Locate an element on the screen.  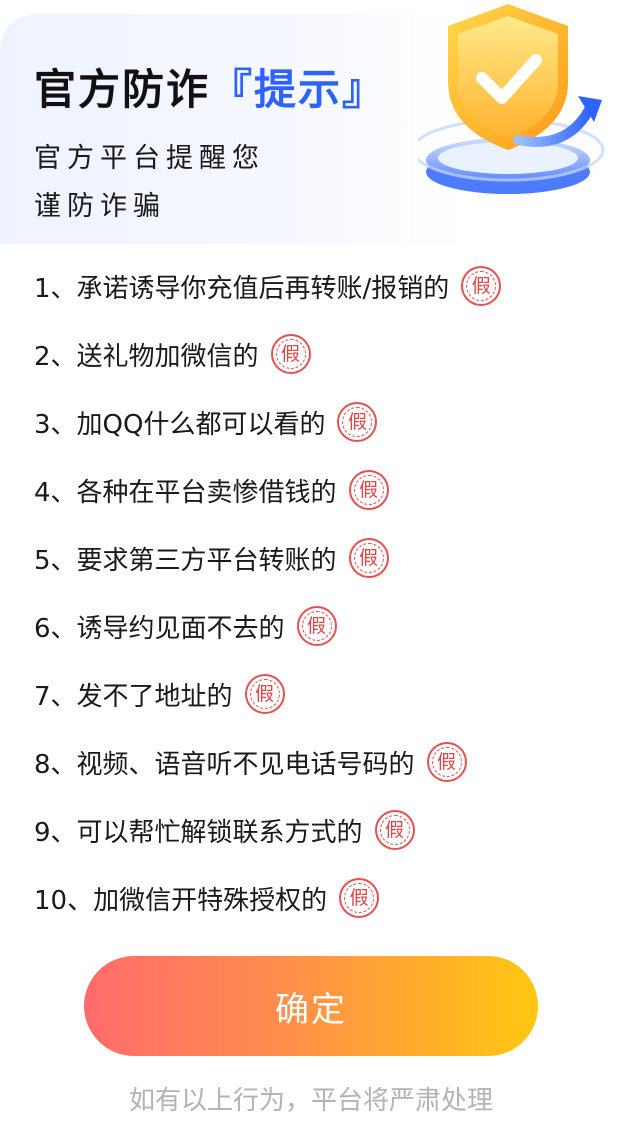
list-item: 10、加微信开特殊授权的 假 is located at coordinates (314, 898).